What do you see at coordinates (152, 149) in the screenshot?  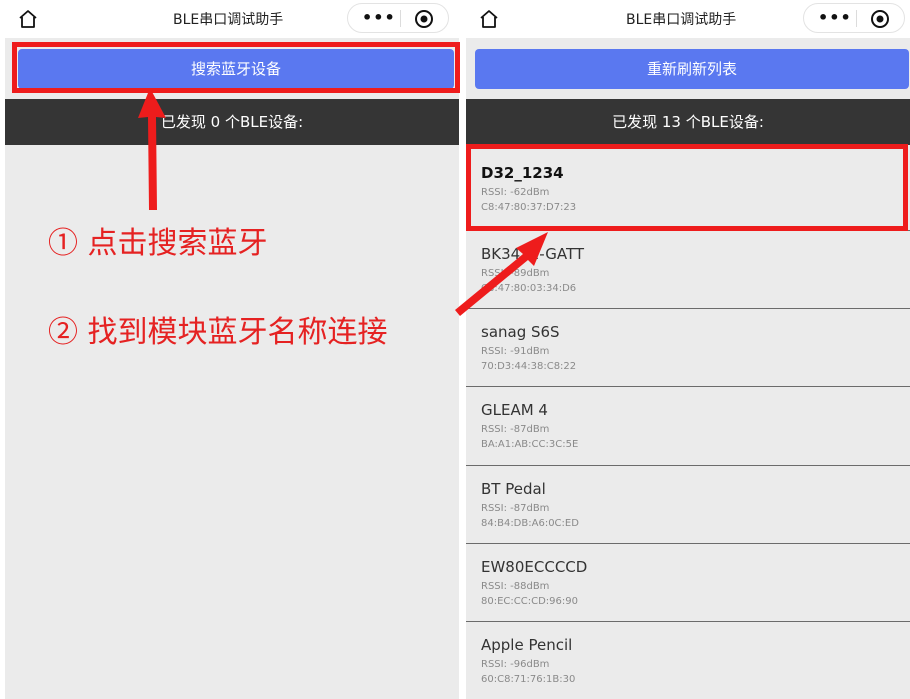 I see `arrow-up-icon` at bounding box center [152, 149].